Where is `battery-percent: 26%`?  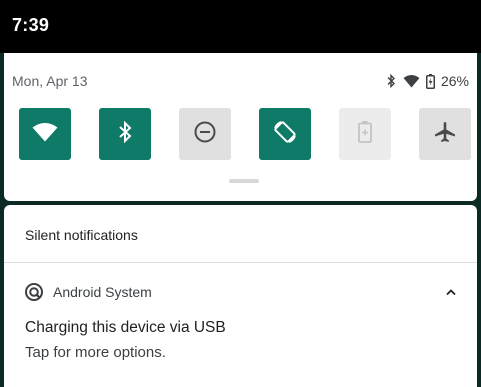
battery-percent: 26% is located at coordinates (454, 81).